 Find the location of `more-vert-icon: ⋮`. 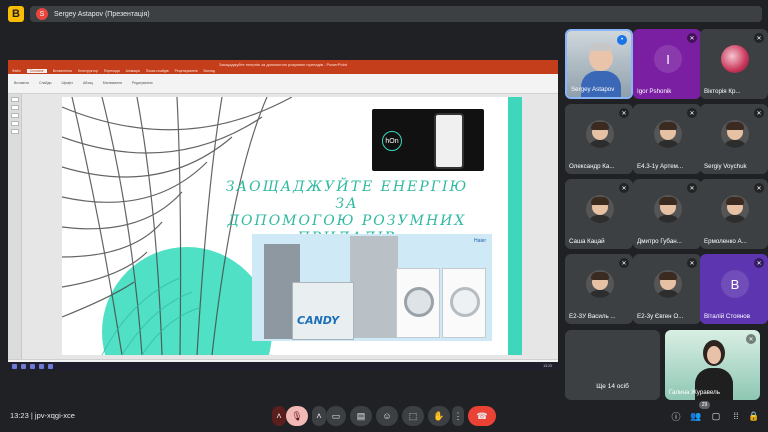

more-vert-icon: ⋮ is located at coordinates (458, 415).